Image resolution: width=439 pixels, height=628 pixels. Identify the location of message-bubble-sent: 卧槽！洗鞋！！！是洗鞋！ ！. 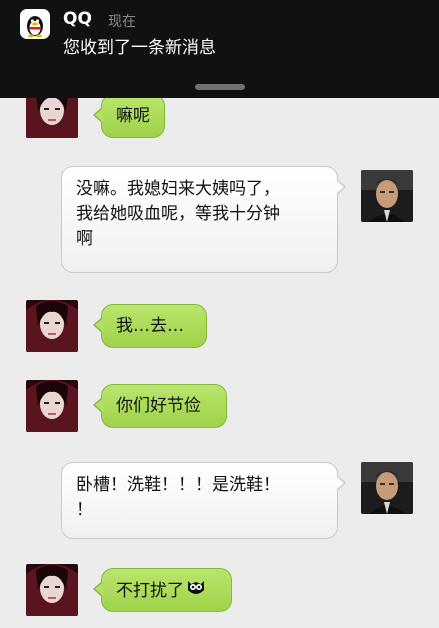
(203, 500).